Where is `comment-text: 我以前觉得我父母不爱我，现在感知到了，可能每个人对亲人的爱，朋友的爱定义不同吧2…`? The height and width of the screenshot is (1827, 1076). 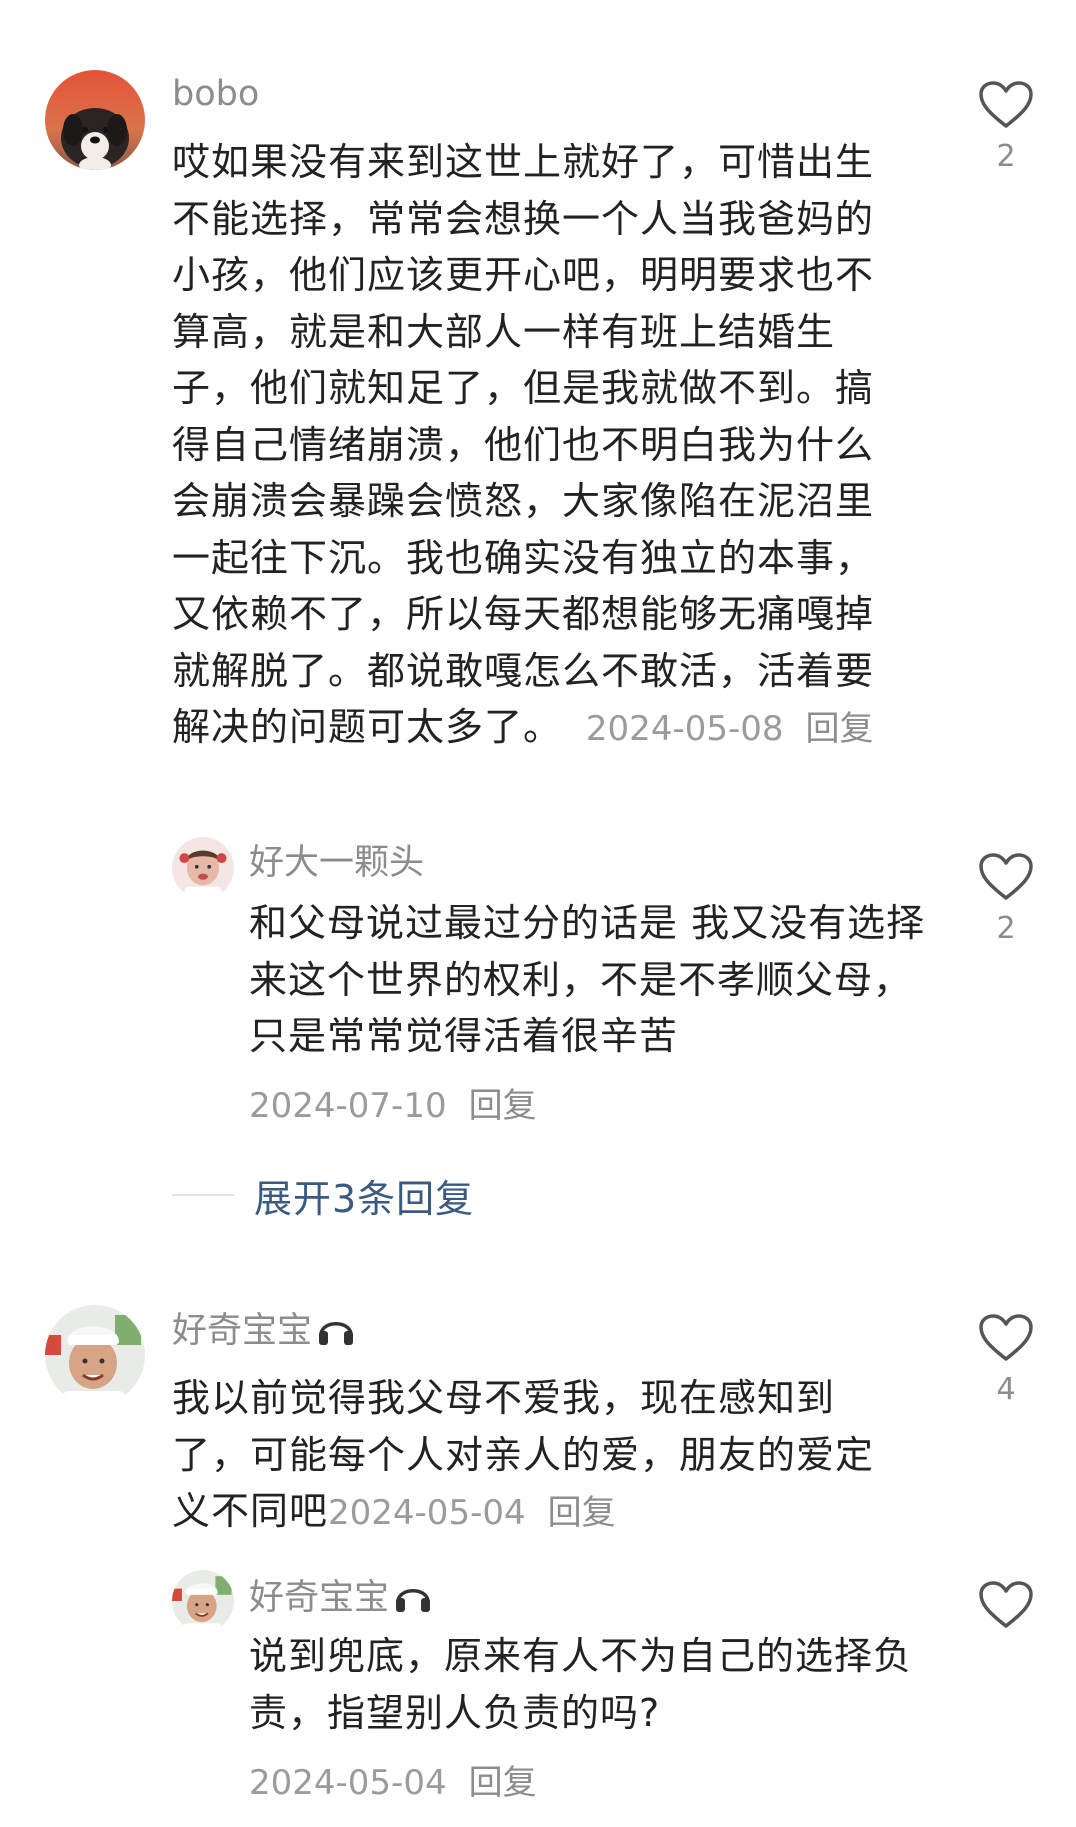 comment-text: 我以前觉得我父母不爱我，现在感知到了，可能每个人对亲人的爱，朋友的爱定义不同吧2… is located at coordinates (532, 1456).